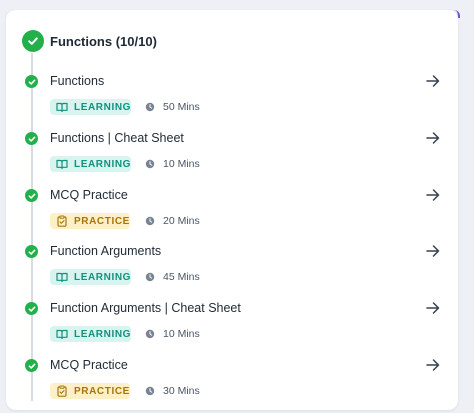 The width and height of the screenshot is (474, 413). What do you see at coordinates (181, 221) in the screenshot?
I see `duration-label: 20 Mins` at bounding box center [181, 221].